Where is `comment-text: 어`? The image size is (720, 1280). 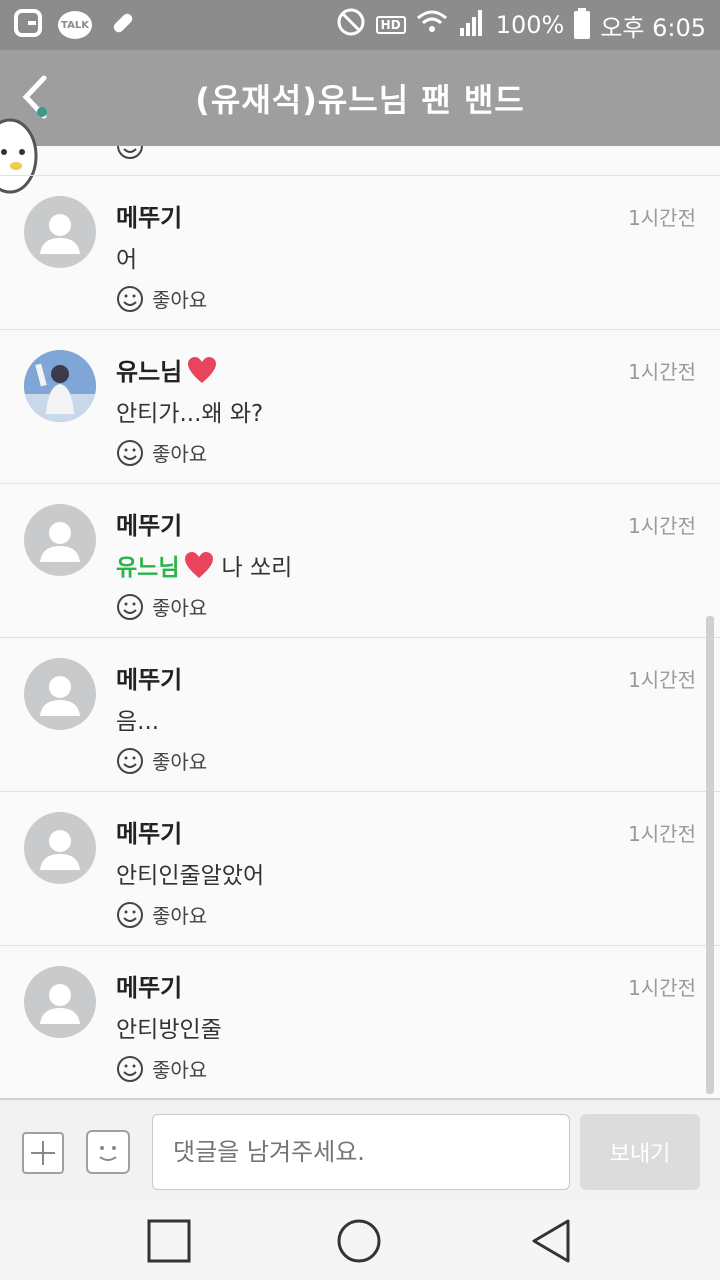 comment-text: 어 is located at coordinates (127, 260).